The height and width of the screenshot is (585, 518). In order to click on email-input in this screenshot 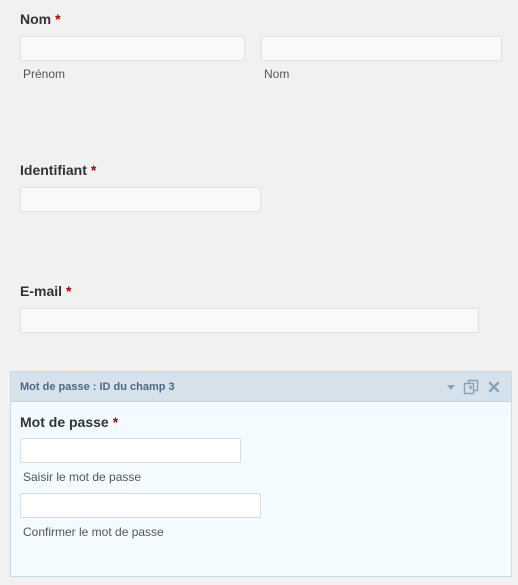, I will do `click(249, 320)`.